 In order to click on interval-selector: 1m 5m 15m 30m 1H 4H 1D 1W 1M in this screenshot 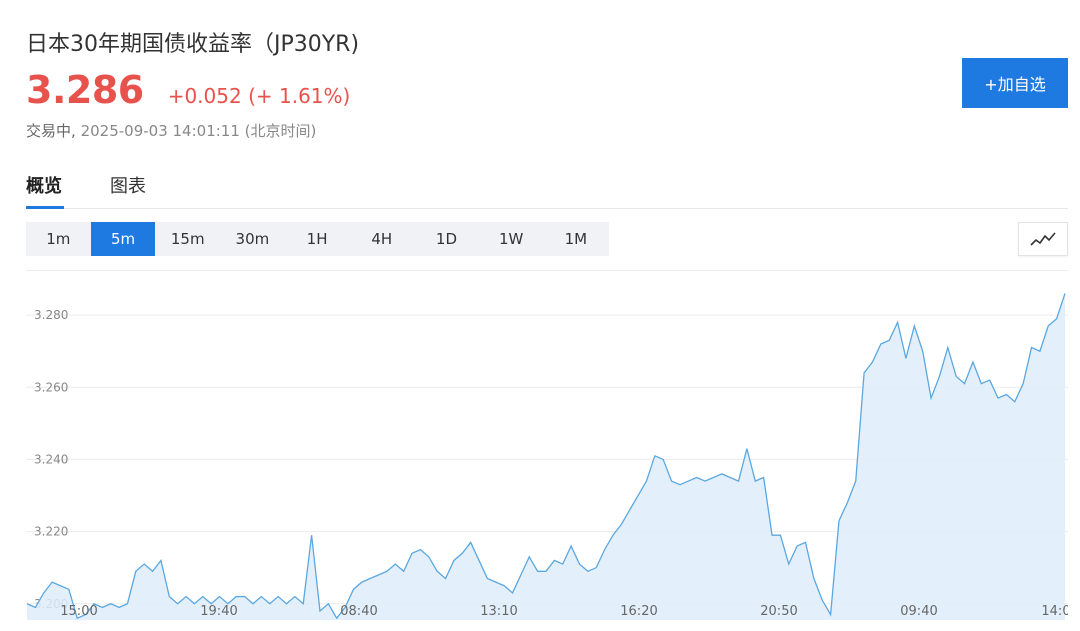, I will do `click(317, 239)`.